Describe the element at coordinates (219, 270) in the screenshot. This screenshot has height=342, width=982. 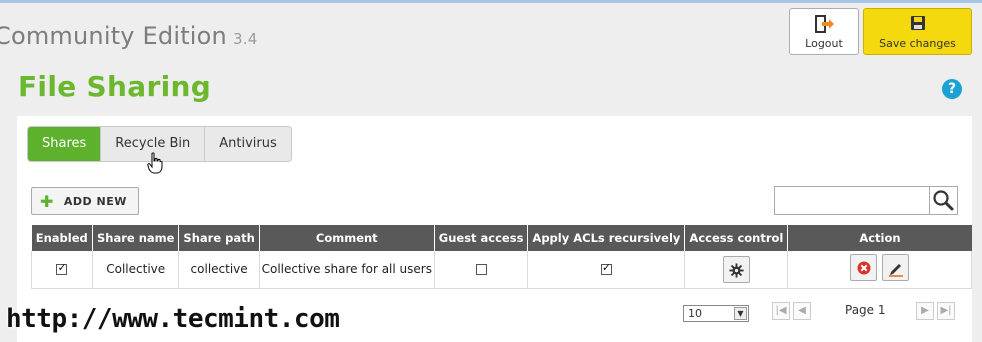
I see `cell-share-path: collective` at that location.